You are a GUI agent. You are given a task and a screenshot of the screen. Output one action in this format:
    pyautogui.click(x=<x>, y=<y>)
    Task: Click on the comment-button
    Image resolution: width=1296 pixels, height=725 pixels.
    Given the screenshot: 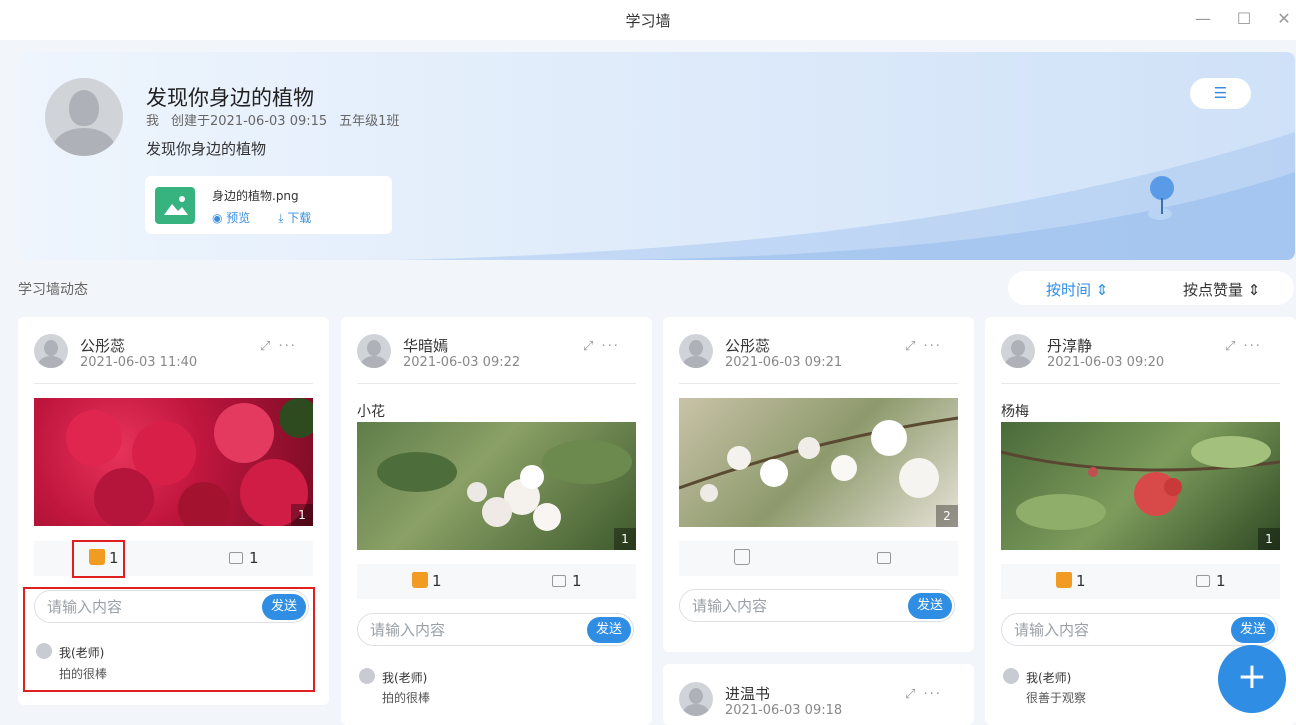 What is the action you would take?
    pyautogui.click(x=887, y=558)
    